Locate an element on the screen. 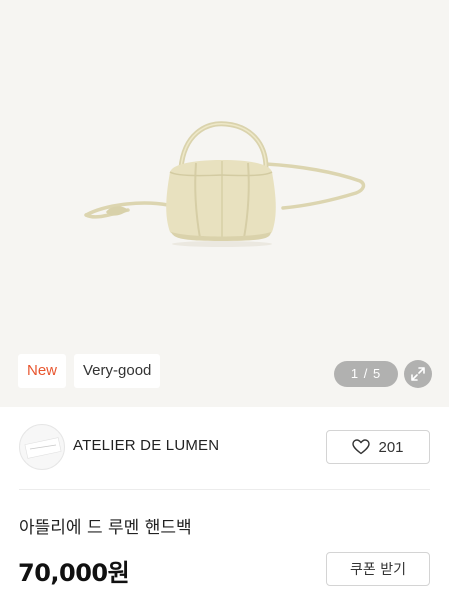  seller-avatar is located at coordinates (42, 447).